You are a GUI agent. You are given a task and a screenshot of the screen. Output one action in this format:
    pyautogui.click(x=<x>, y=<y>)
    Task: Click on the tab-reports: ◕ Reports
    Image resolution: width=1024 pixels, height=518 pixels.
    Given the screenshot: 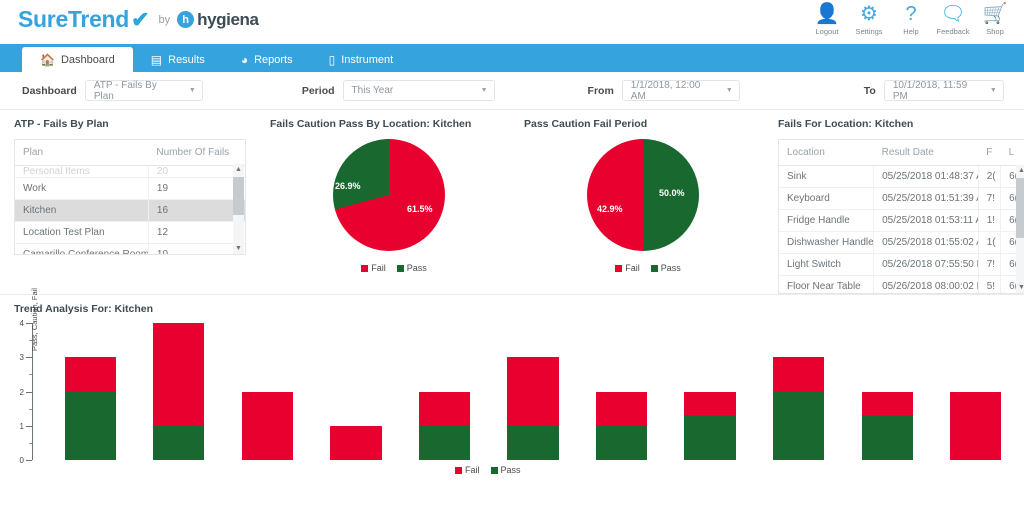 What is the action you would take?
    pyautogui.click(x=267, y=60)
    